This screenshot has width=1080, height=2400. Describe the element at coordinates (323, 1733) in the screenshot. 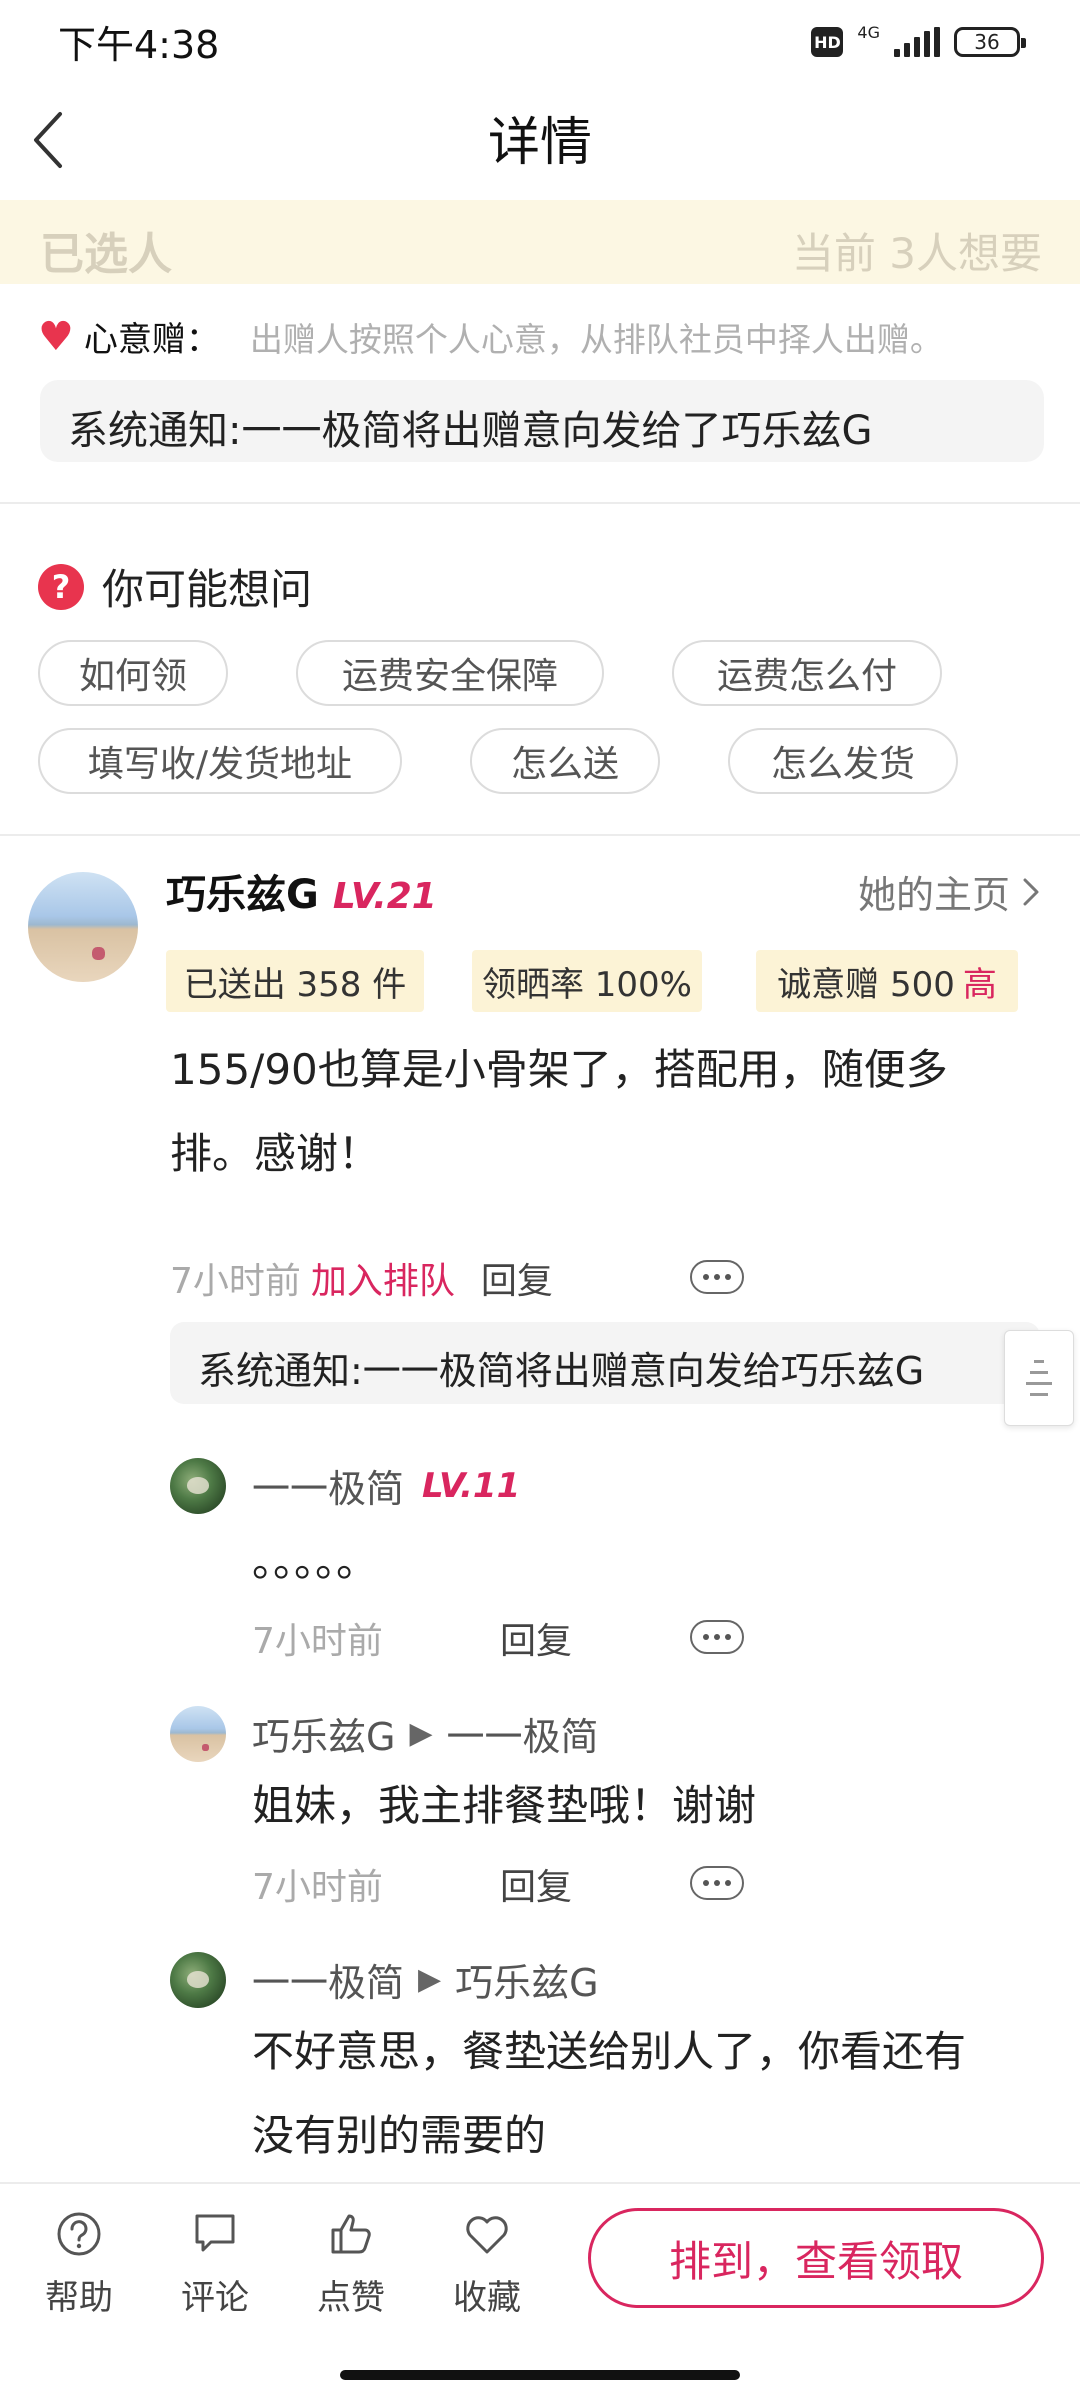

I see `reply-author: 巧乐兹G` at that location.